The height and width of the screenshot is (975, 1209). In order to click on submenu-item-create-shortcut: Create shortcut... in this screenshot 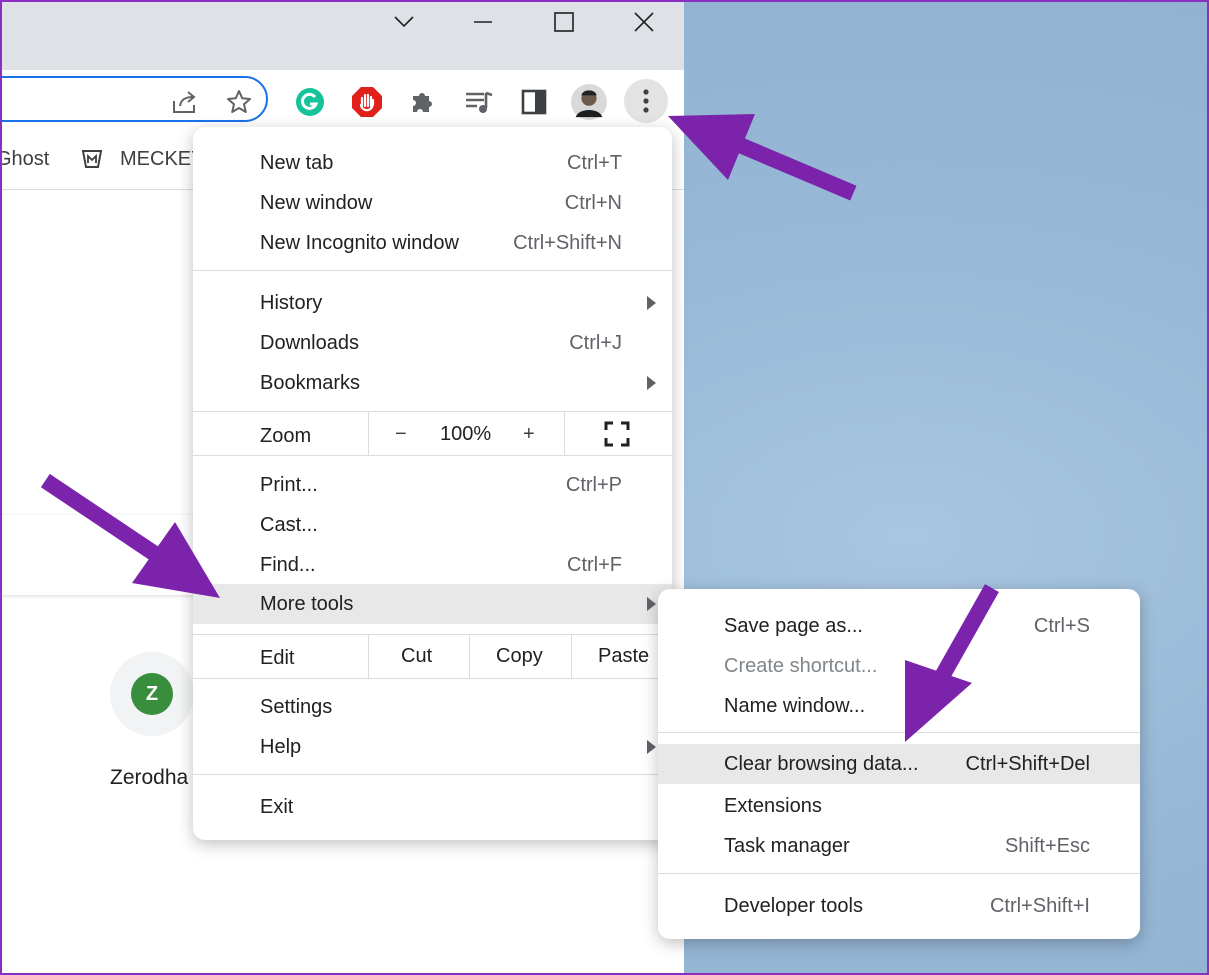, I will do `click(899, 666)`.